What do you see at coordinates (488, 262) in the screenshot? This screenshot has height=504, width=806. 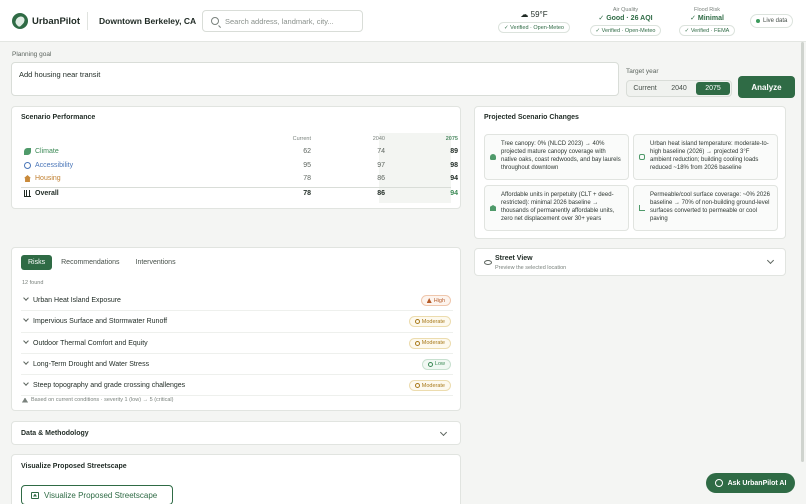 I see `eye-icon` at bounding box center [488, 262].